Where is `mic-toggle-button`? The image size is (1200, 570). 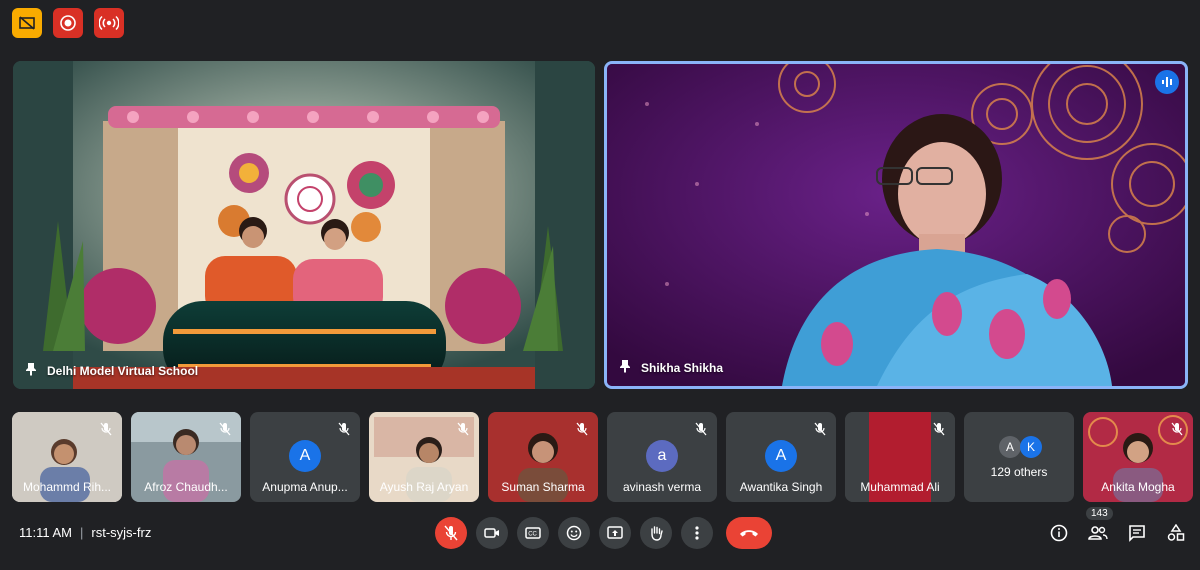
mic-toggle-button is located at coordinates (451, 533).